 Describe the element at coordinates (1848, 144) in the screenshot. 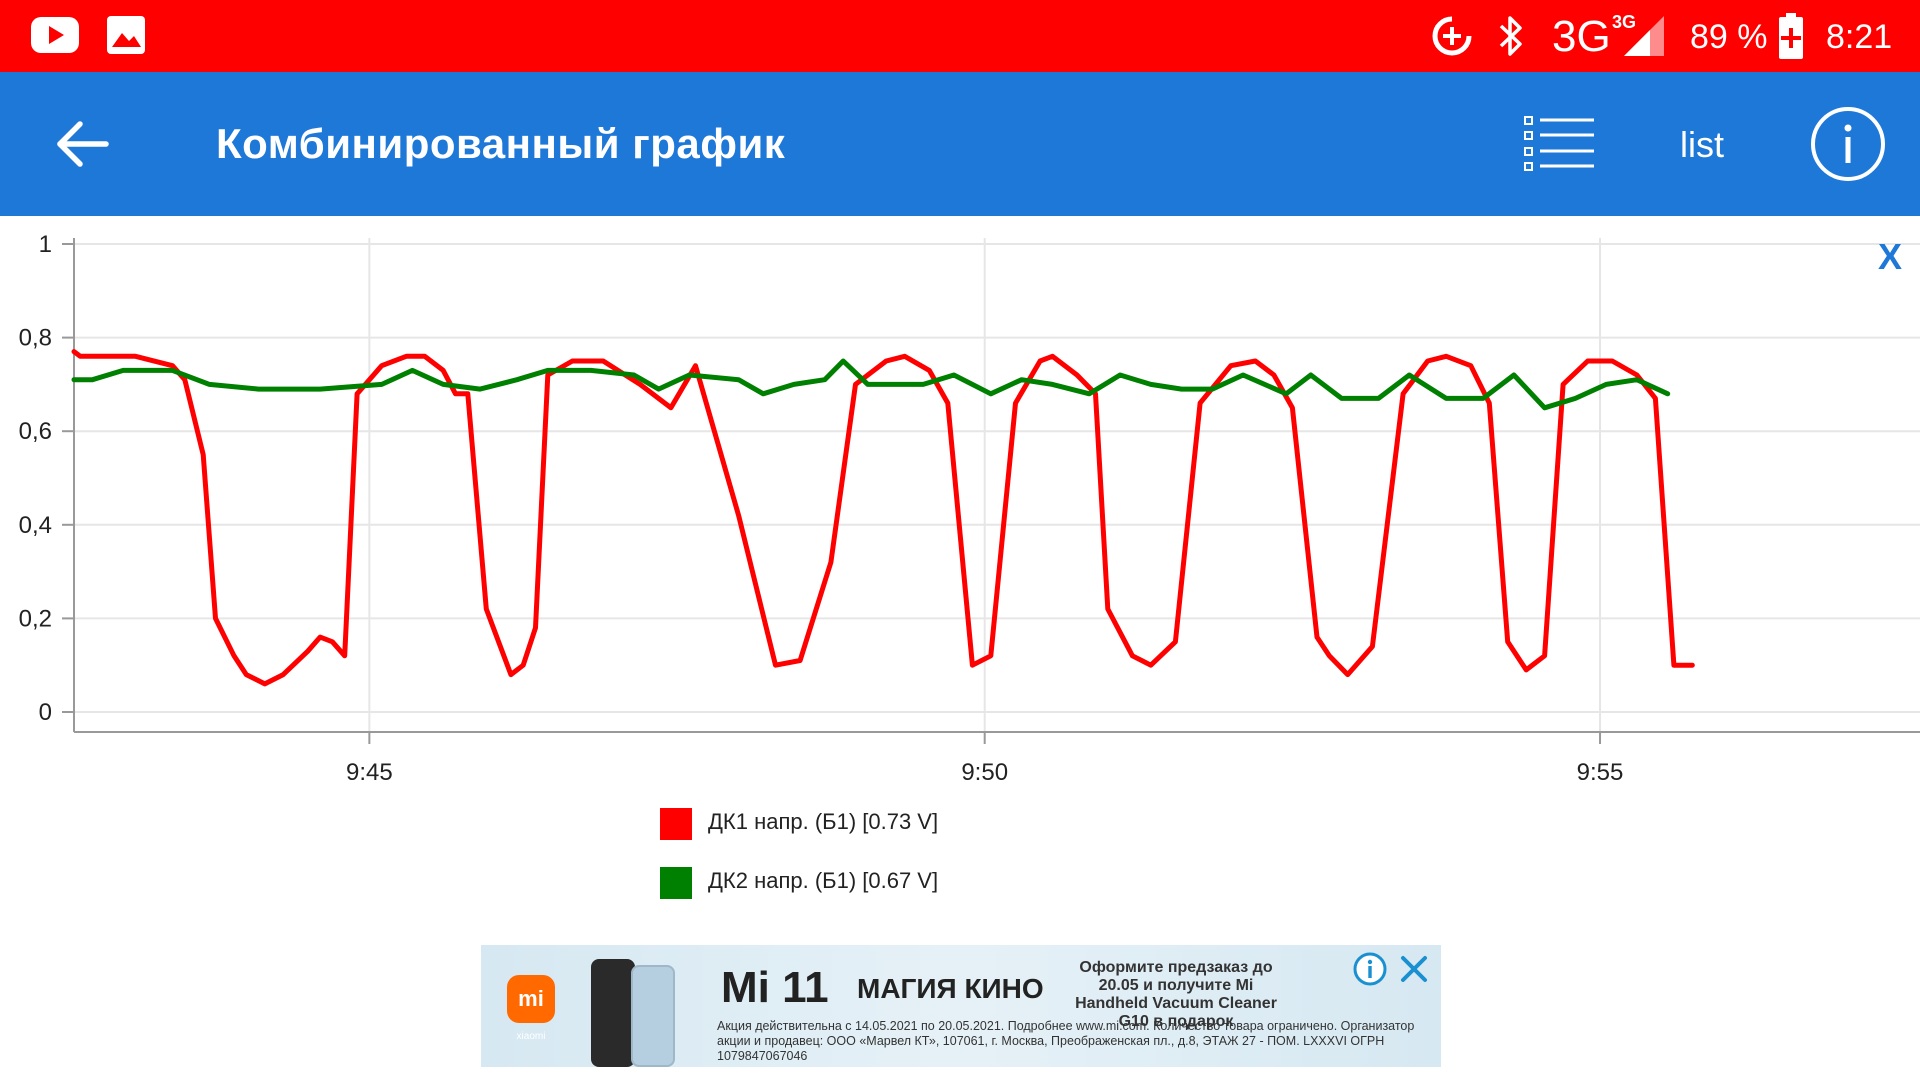

I see `info-icon` at that location.